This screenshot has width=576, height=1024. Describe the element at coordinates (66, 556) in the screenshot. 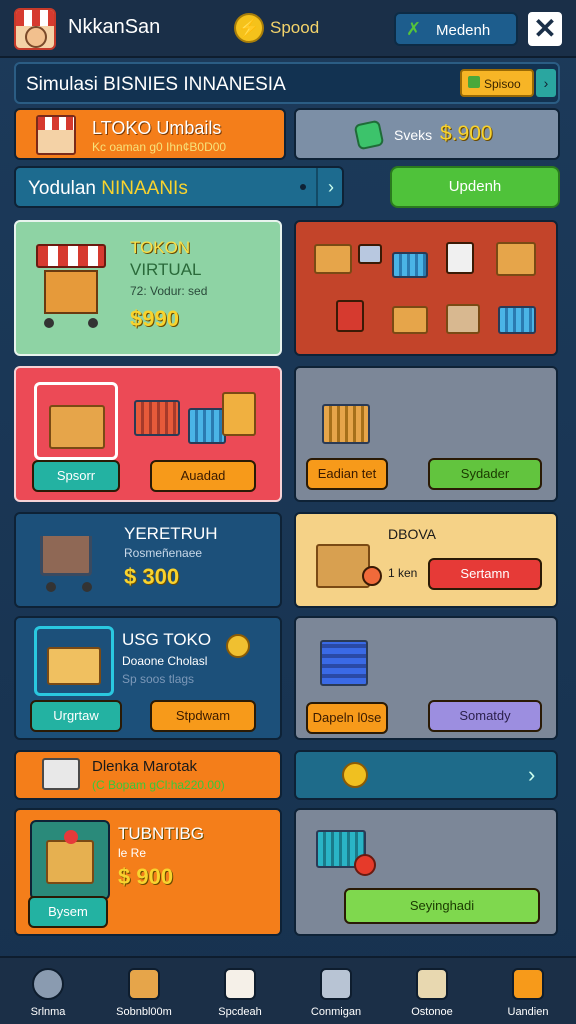

I see `shopping-cart-icon` at that location.